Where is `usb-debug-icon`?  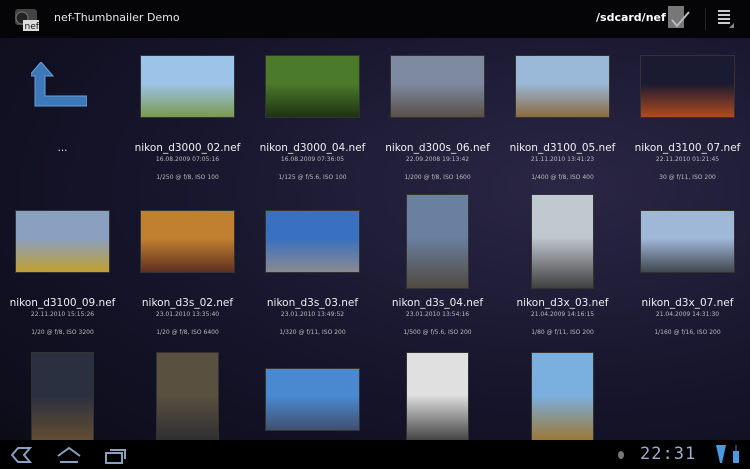
usb-debug-icon is located at coordinates (621, 455).